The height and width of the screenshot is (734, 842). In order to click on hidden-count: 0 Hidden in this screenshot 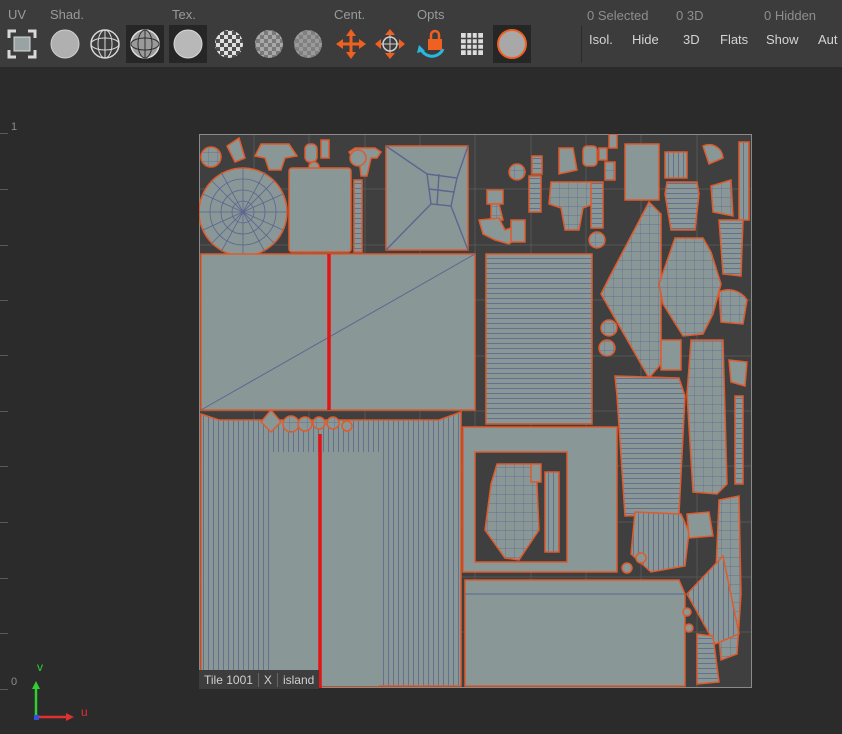, I will do `click(790, 15)`.